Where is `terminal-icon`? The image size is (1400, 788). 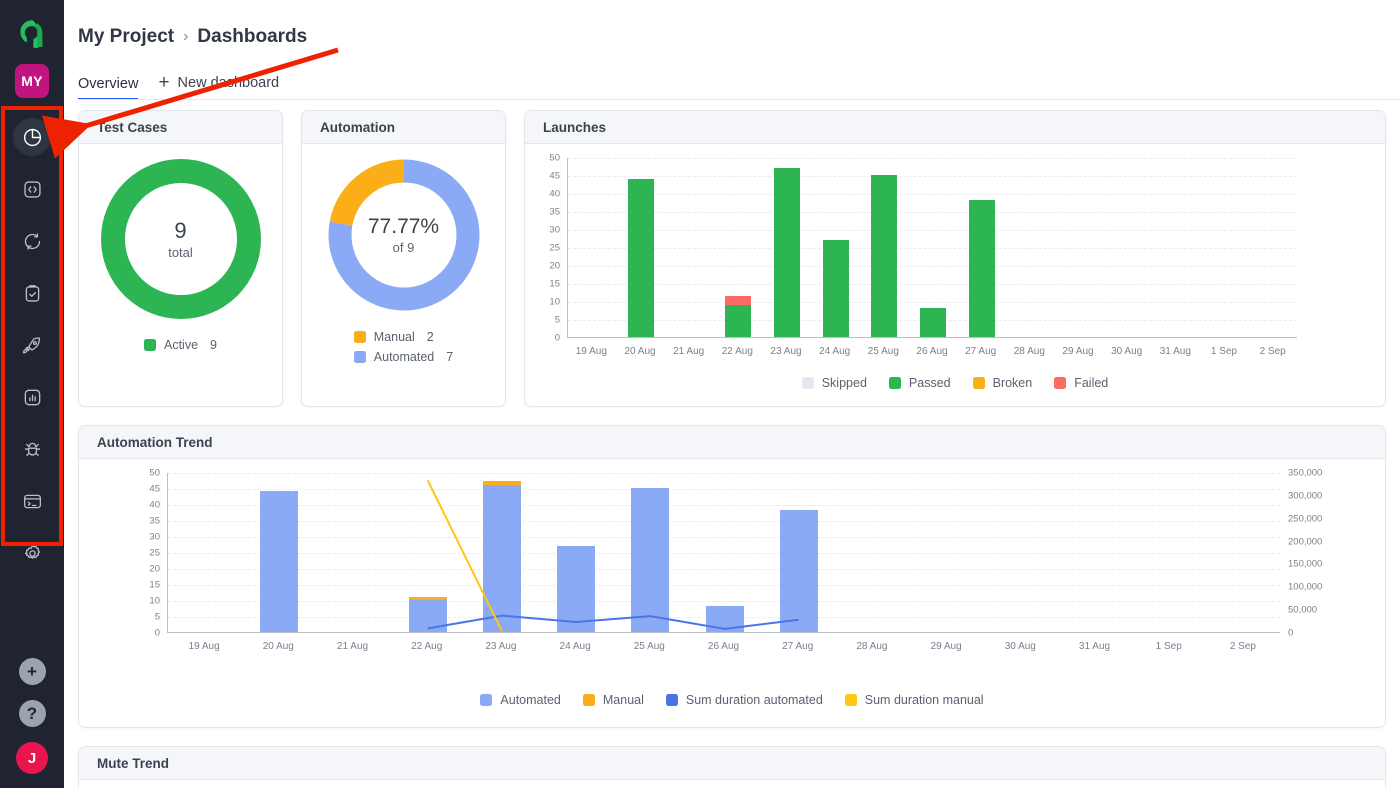 terminal-icon is located at coordinates (32, 501).